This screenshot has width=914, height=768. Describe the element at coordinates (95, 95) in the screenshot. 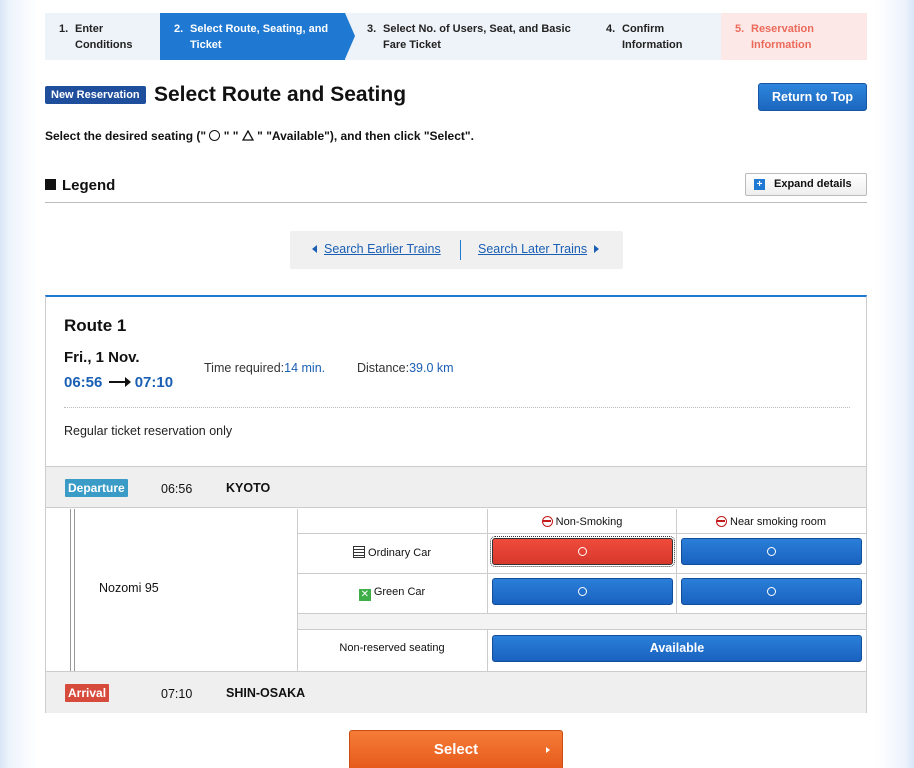

I see `new-reservation-badge: New Reservation` at that location.